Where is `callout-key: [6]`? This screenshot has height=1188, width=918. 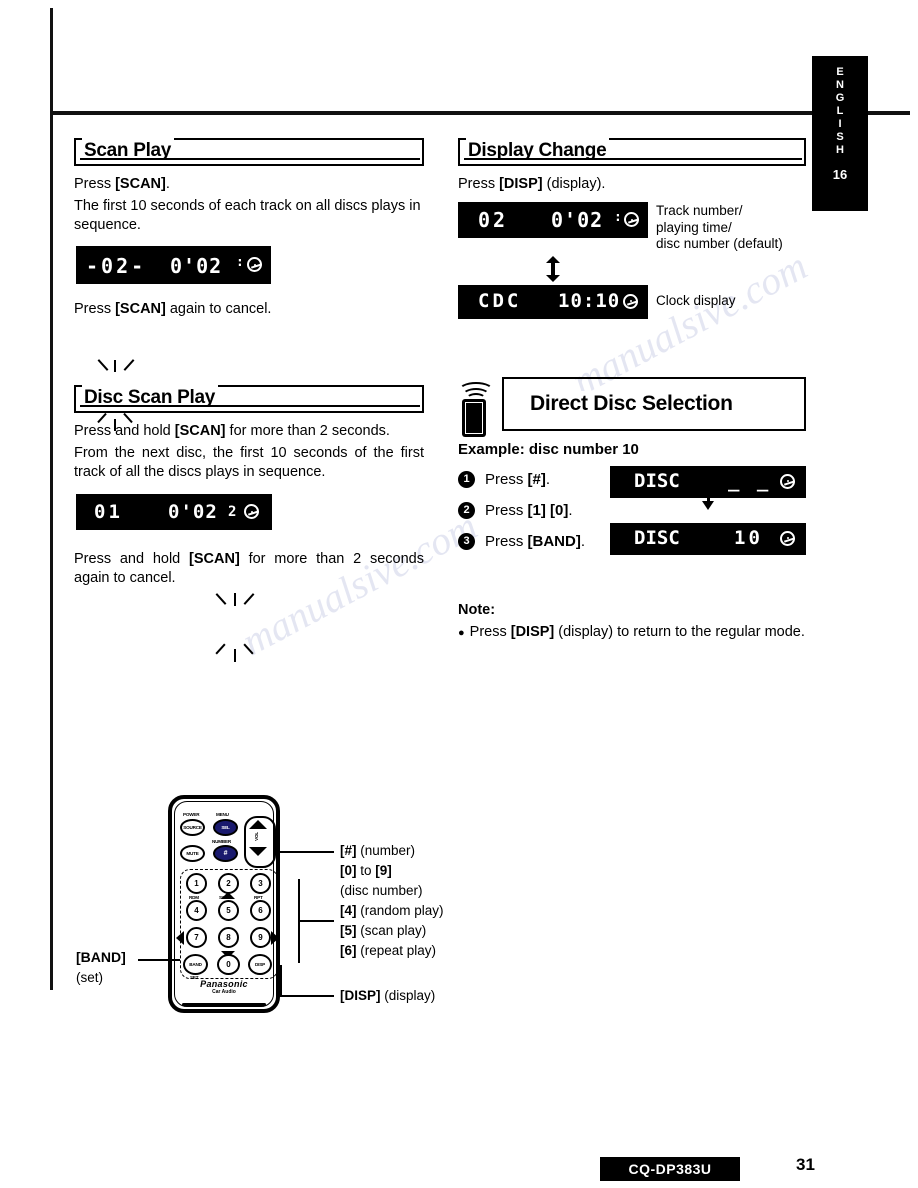
callout-key: [6] is located at coordinates (348, 950).